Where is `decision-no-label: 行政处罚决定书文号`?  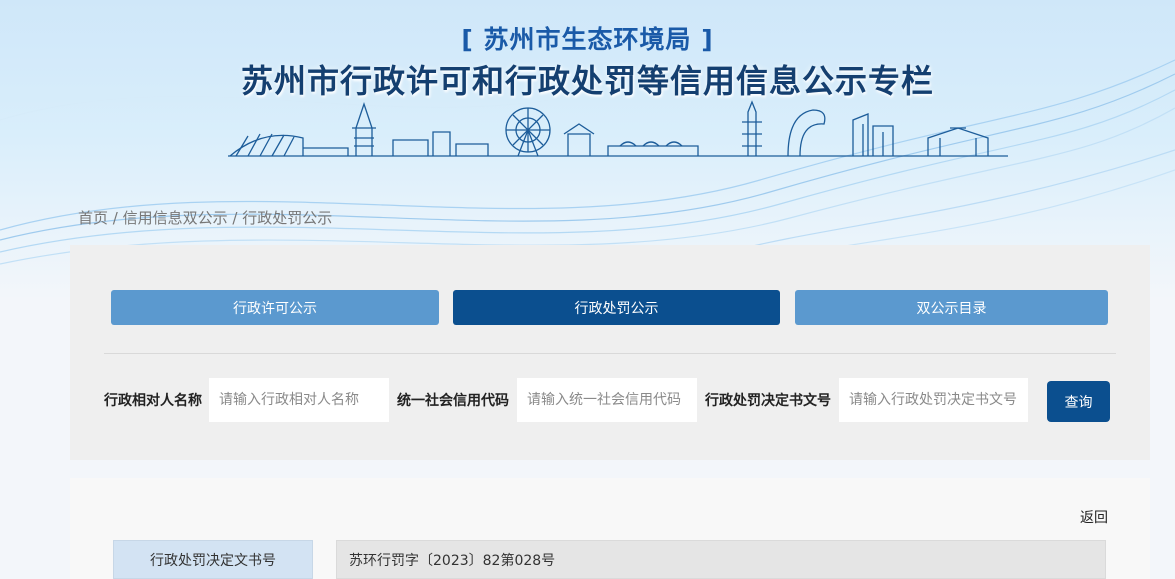
decision-no-label: 行政处罚决定书文号 is located at coordinates (768, 401).